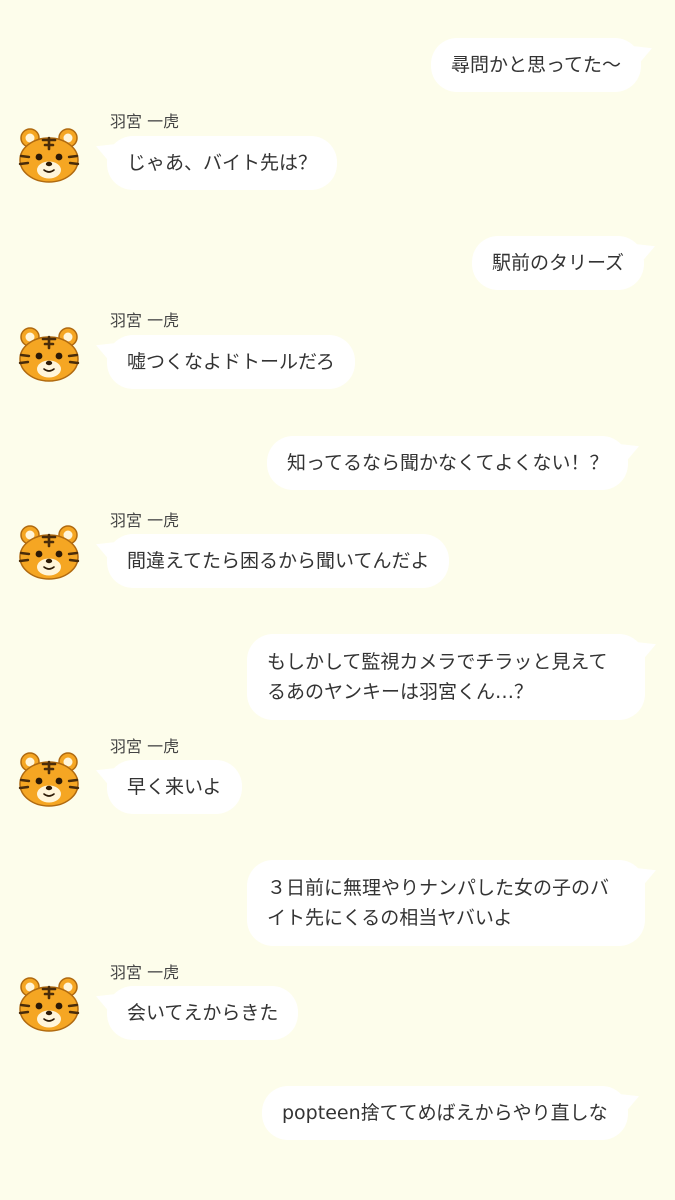 This screenshot has height=1200, width=675. What do you see at coordinates (390, 918) in the screenshot?
I see `message-line: イト先にくるの相当ヤバいよ` at bounding box center [390, 918].